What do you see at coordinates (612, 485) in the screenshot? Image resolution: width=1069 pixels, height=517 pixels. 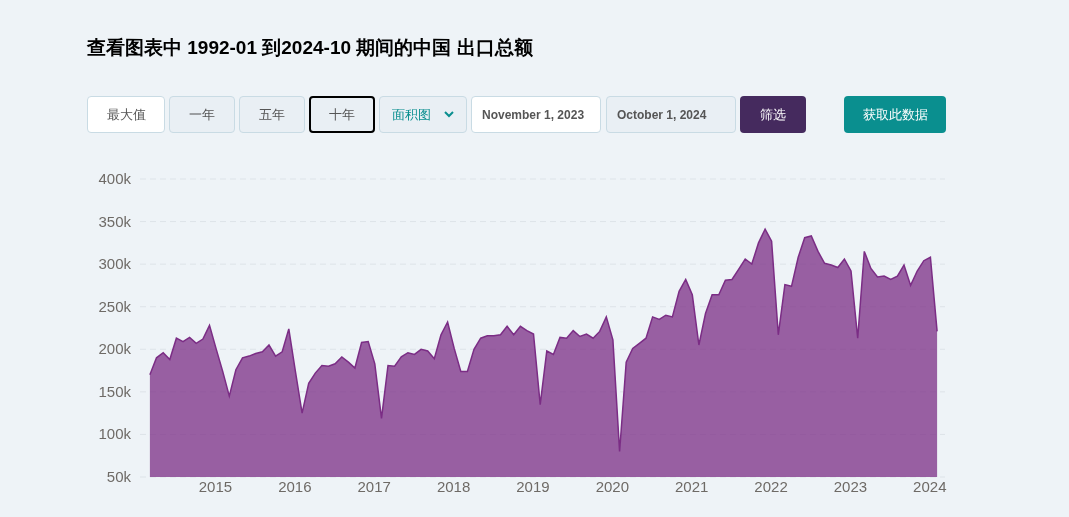 I see `x-axis-label: 2020` at bounding box center [612, 485].